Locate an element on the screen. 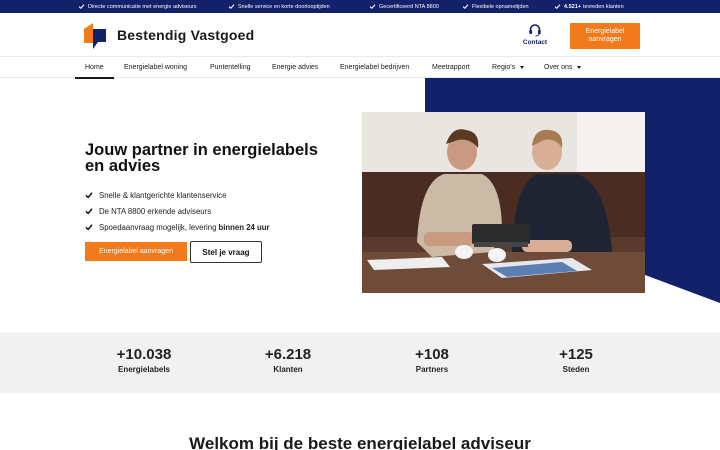 The width and height of the screenshot is (720, 450). topbar-item-service: Snelle service en korte doorlooptijden is located at coordinates (279, 6).